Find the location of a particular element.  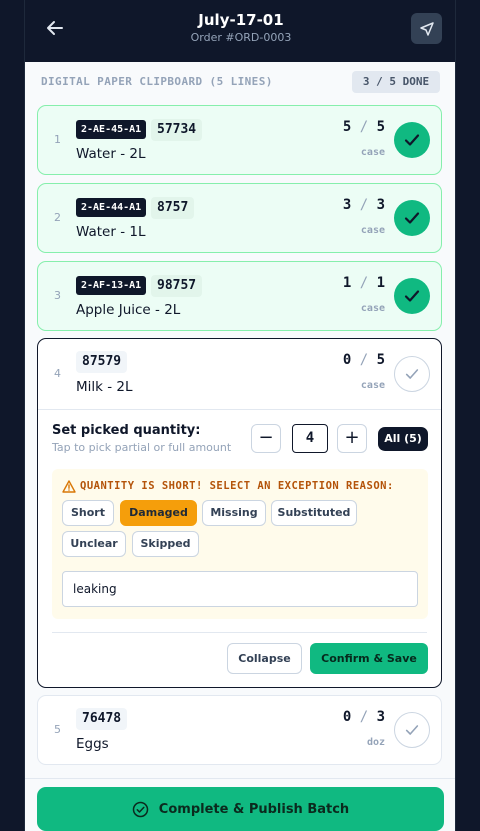

location-tag: 2-AE-45-A1 is located at coordinates (111, 129).